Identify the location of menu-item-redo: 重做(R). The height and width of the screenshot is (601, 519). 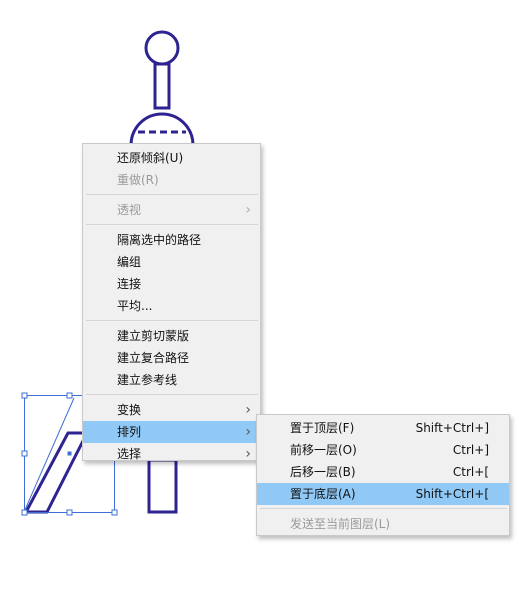
(171, 180).